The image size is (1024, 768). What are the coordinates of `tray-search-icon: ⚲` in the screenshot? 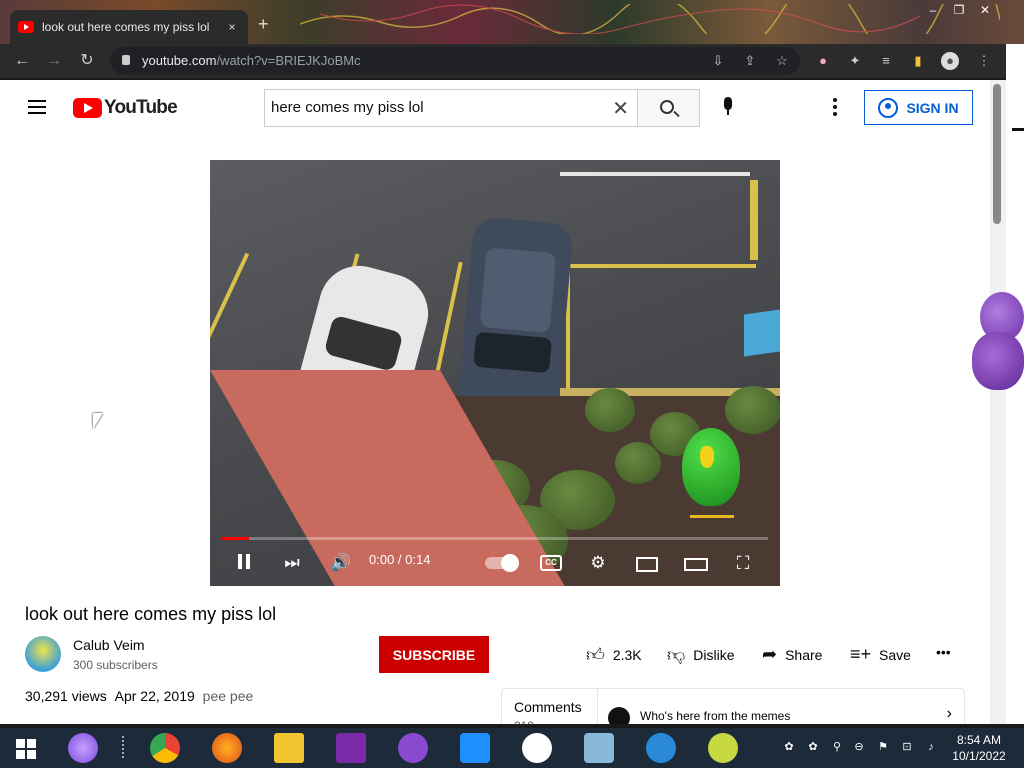 It's located at (837, 747).